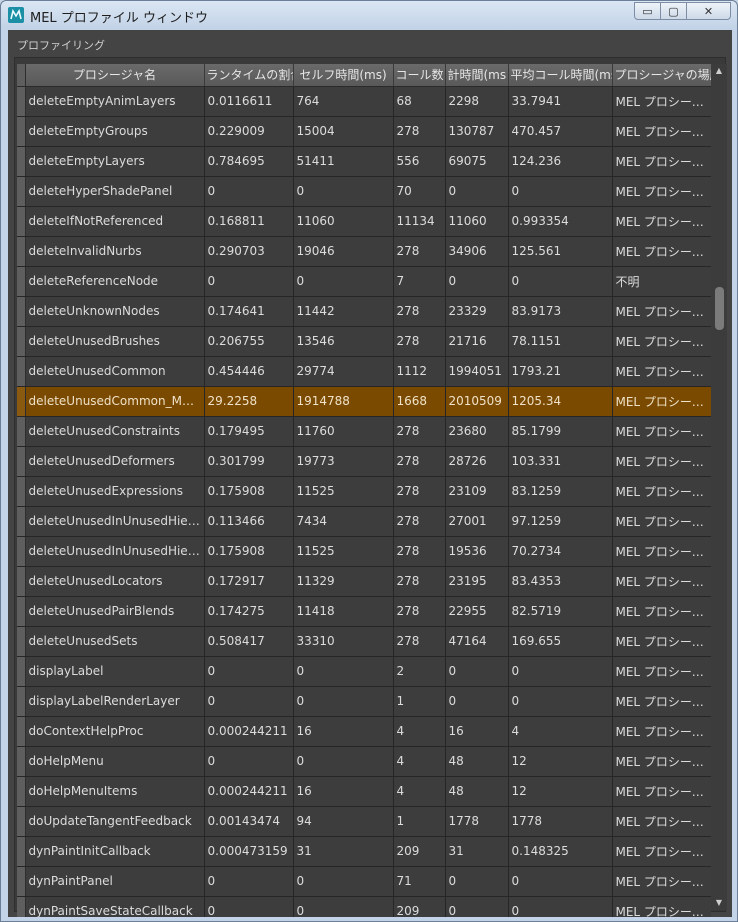 The width and height of the screenshot is (738, 922). What do you see at coordinates (477, 251) in the screenshot?
I see `cell-total-time: 34906` at bounding box center [477, 251].